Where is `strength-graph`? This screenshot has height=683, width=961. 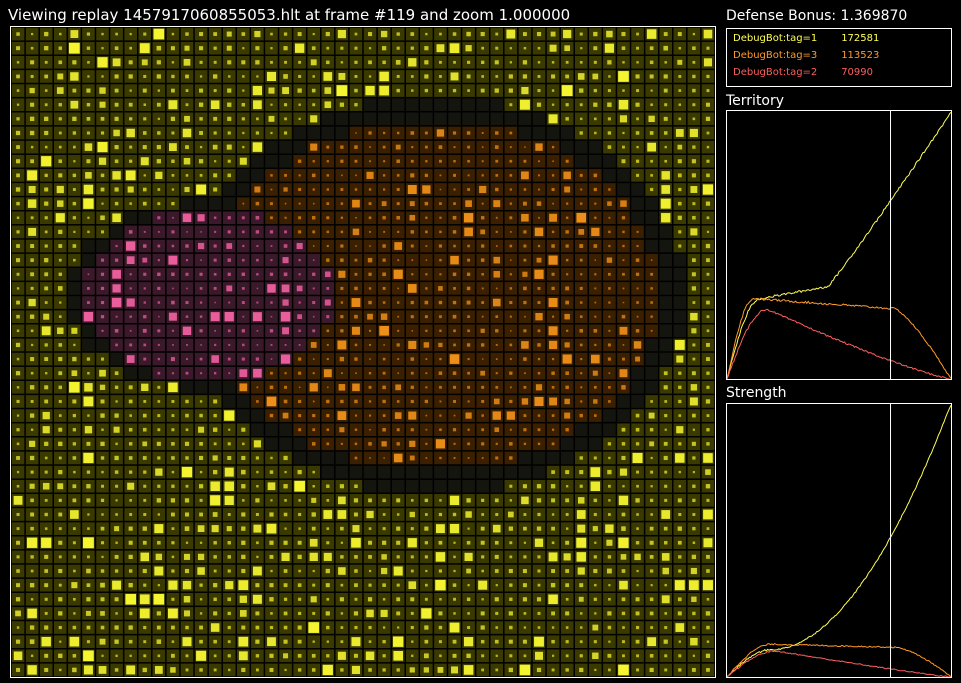
strength-graph is located at coordinates (839, 540).